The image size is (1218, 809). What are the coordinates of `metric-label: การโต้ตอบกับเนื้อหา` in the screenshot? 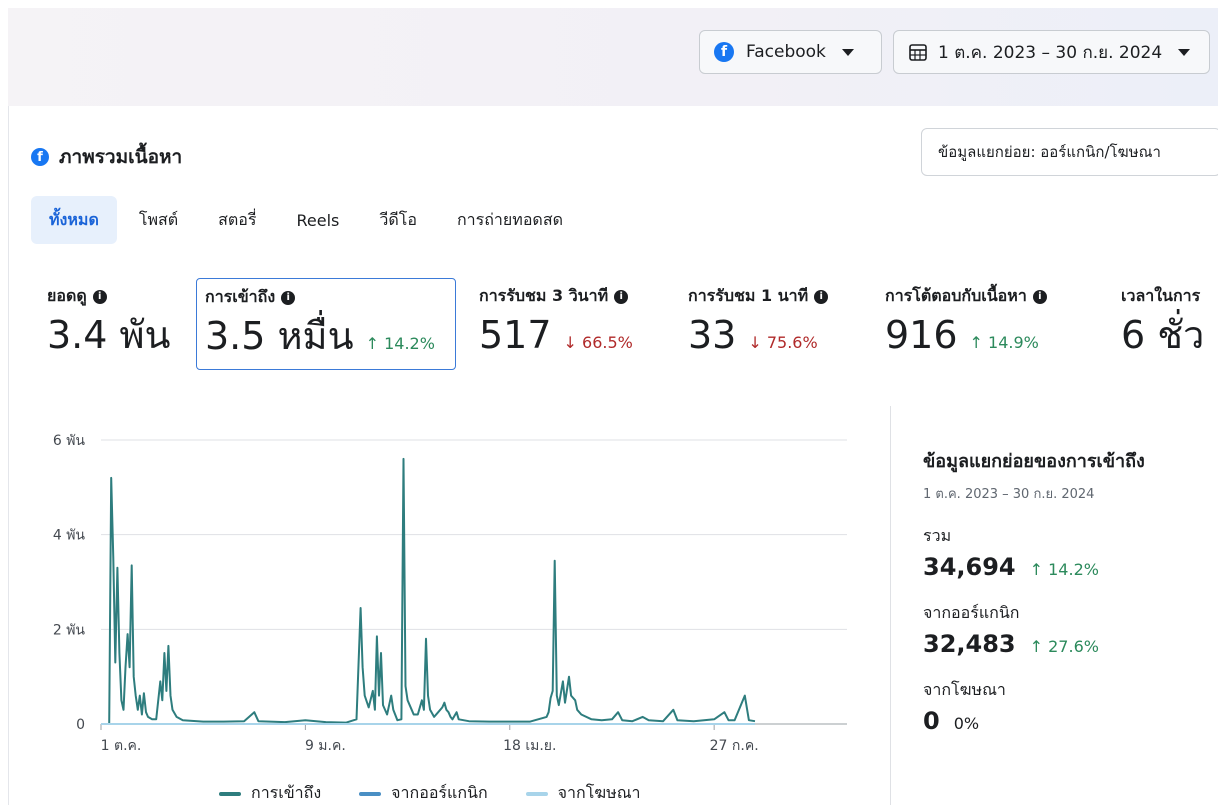 It's located at (956, 295).